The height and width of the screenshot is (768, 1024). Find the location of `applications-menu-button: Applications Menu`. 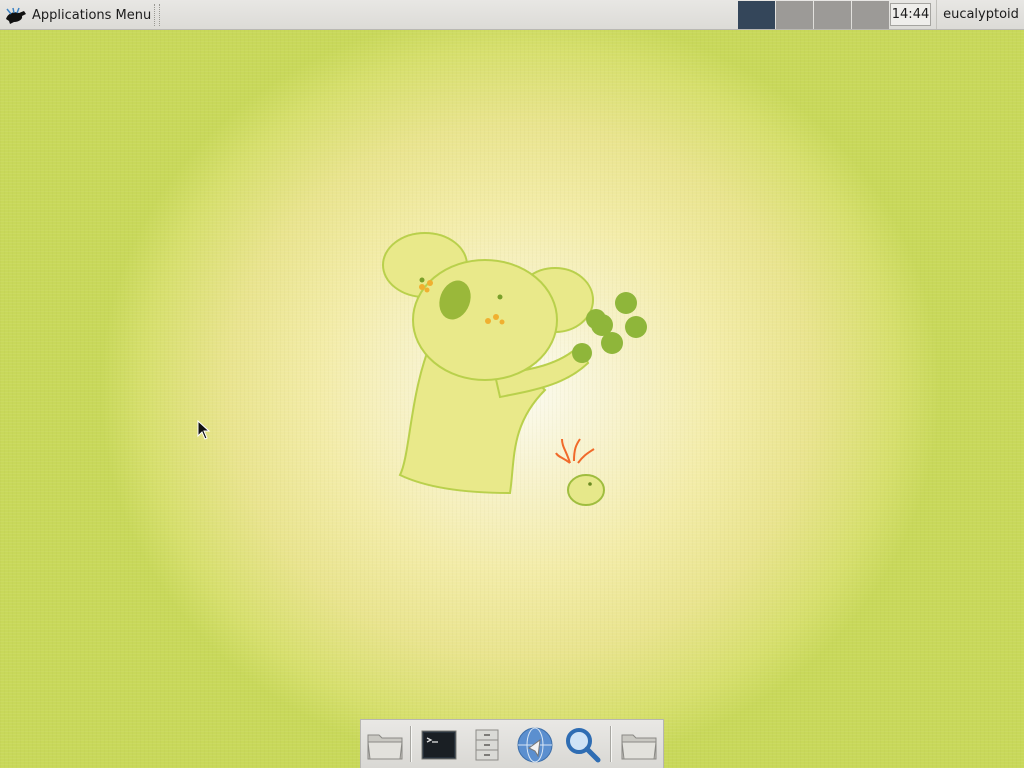

applications-menu-button: Applications Menu is located at coordinates (79, 15).